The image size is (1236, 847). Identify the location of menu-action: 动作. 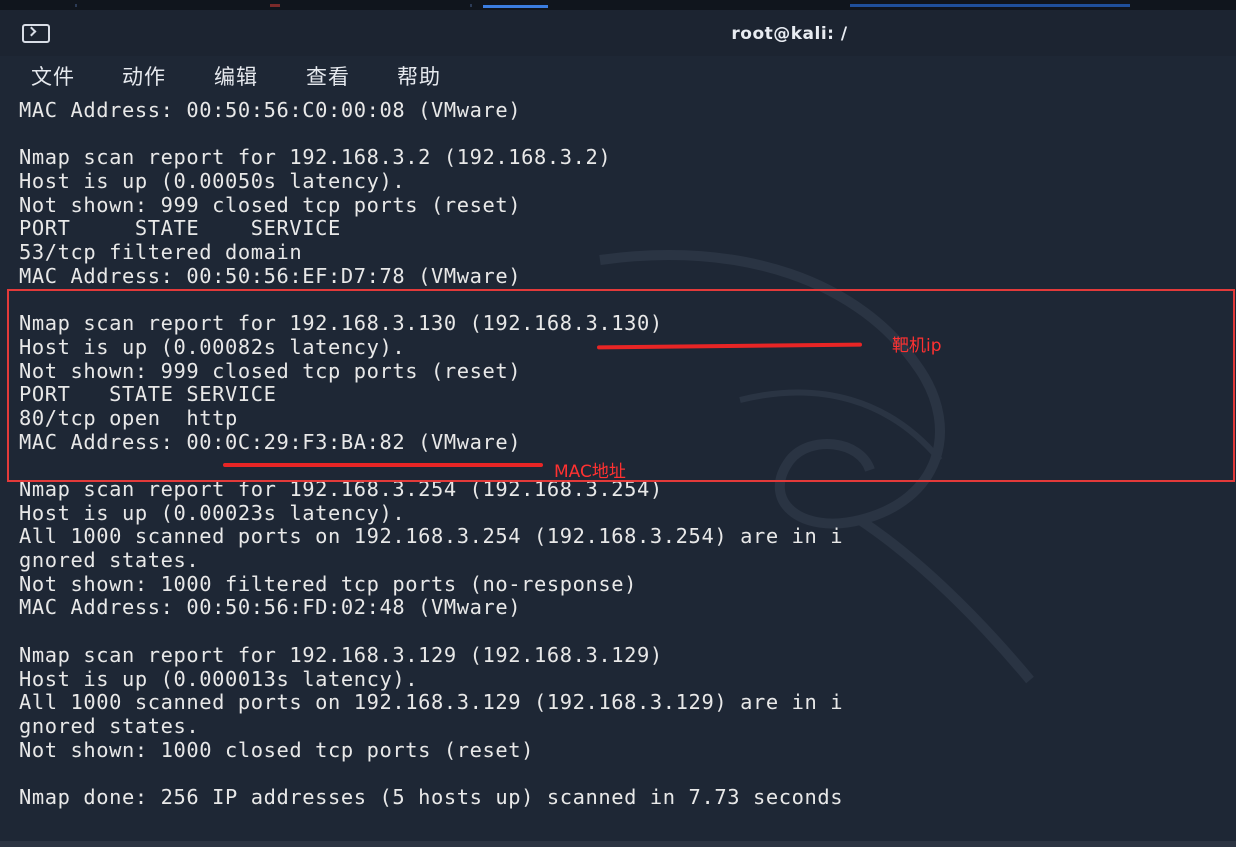
(144, 76).